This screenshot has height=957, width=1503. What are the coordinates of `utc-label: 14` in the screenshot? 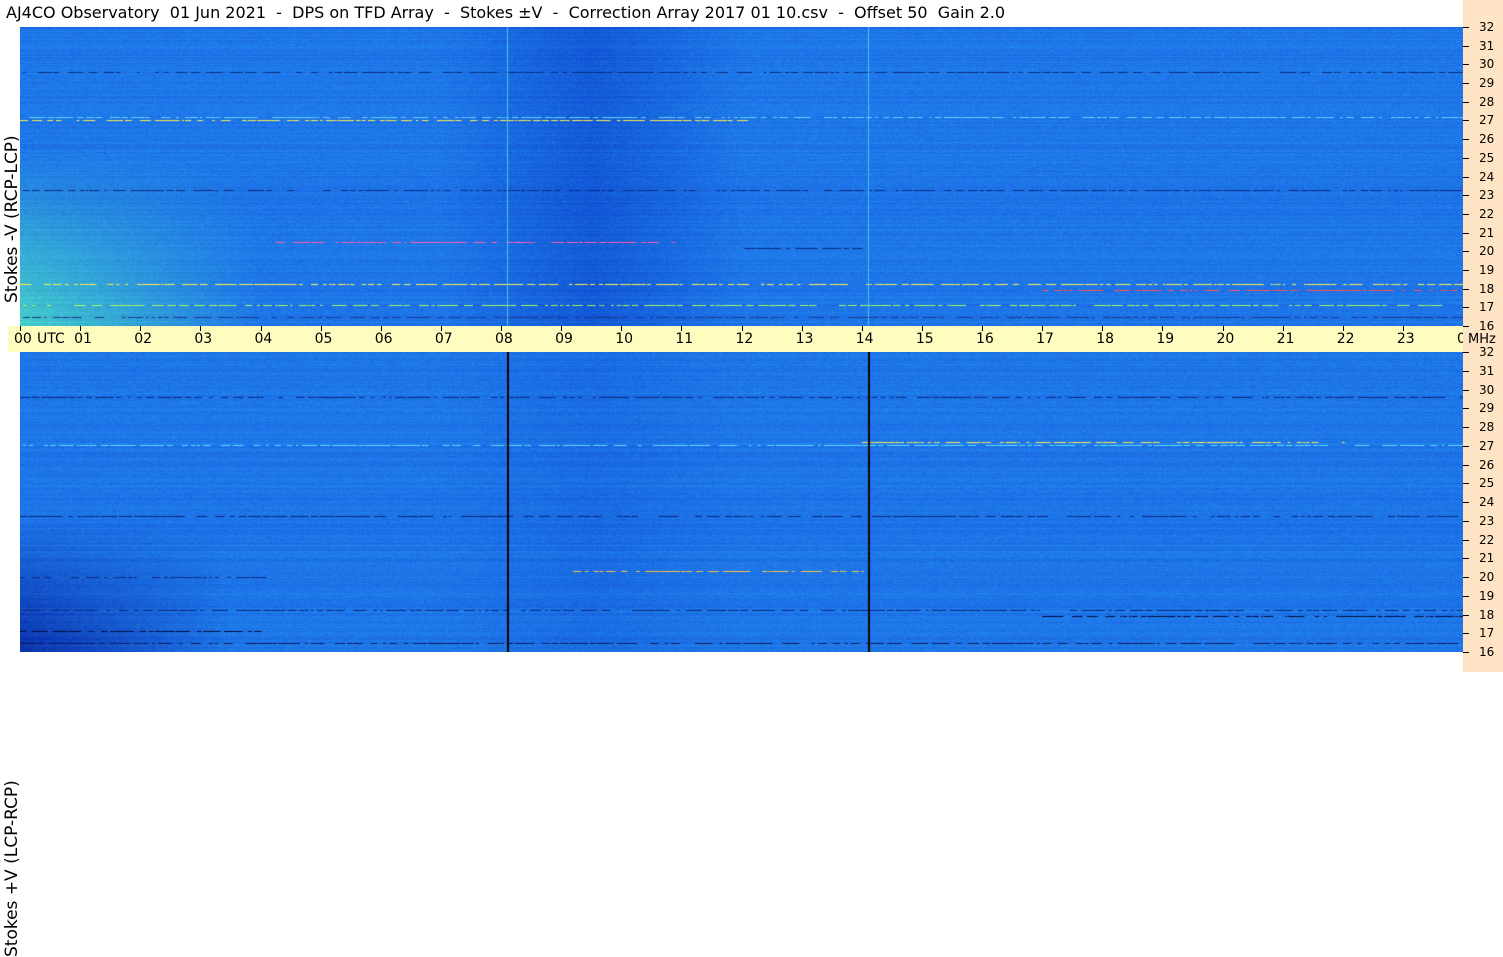 It's located at (864, 339).